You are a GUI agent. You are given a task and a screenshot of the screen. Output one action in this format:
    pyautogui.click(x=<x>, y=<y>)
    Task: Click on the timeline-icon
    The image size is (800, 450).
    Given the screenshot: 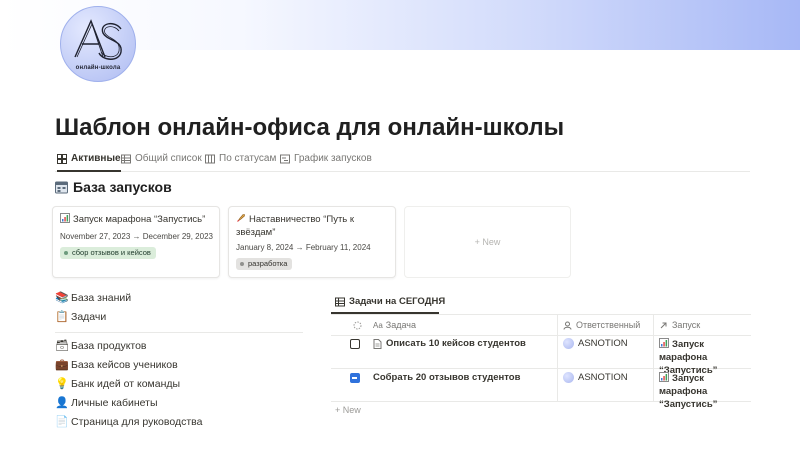 What is the action you would take?
    pyautogui.click(x=285, y=159)
    